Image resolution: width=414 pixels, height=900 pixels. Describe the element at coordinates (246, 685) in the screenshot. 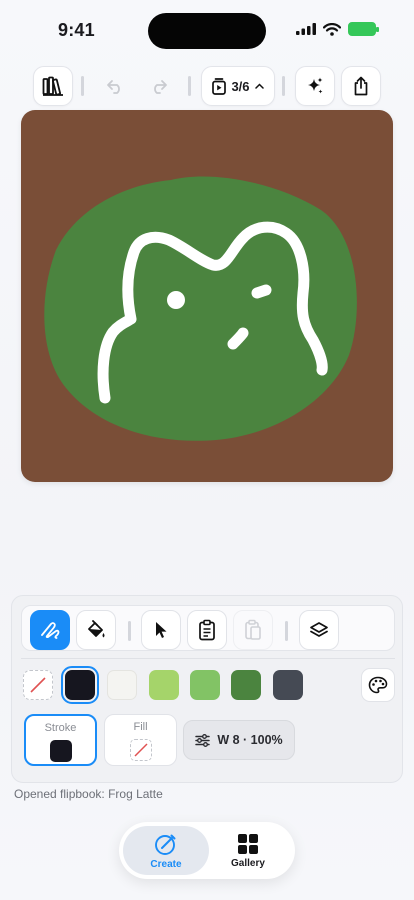

I see `swatch-dark-green` at that location.